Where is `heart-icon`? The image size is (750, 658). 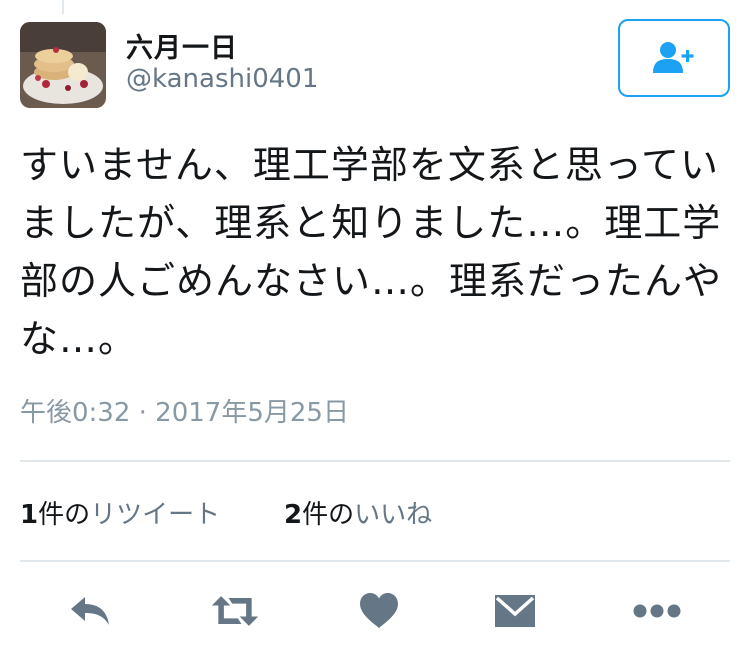
heart-icon is located at coordinates (379, 610).